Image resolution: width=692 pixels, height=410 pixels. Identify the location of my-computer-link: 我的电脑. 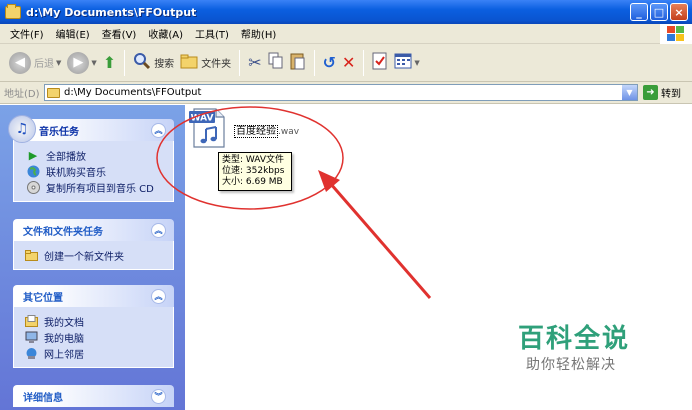
(94, 337).